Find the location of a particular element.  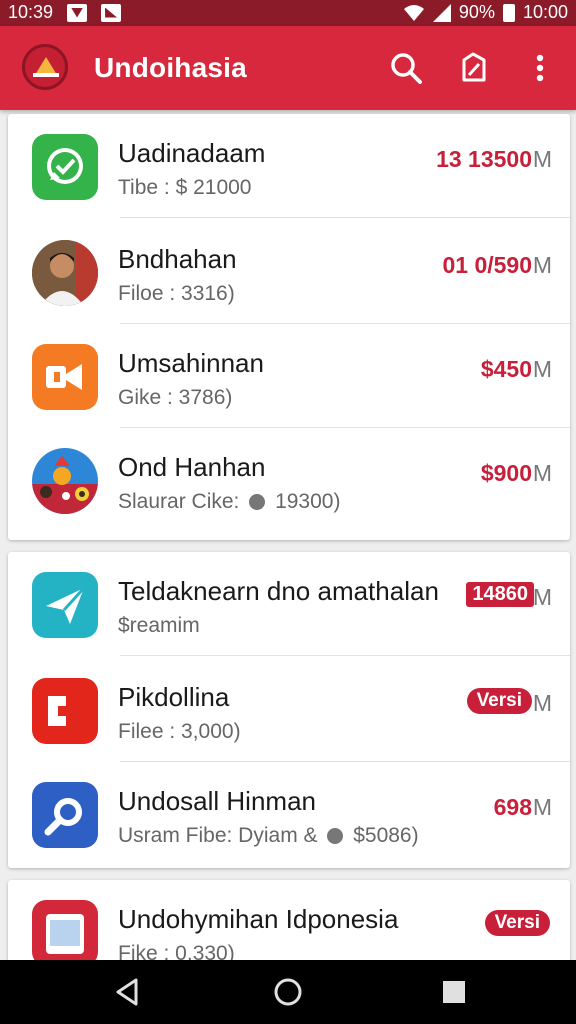

app-logo is located at coordinates (45, 67).